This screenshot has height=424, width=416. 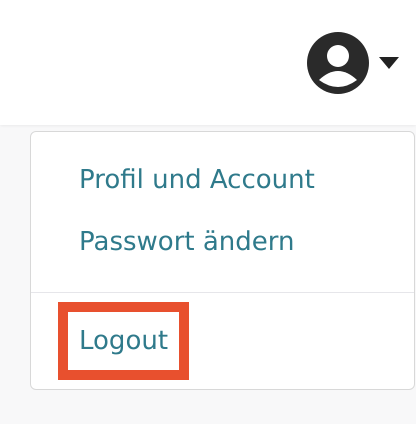 What do you see at coordinates (162, 242) in the screenshot?
I see `menu-item: Passwort ändern` at bounding box center [162, 242].